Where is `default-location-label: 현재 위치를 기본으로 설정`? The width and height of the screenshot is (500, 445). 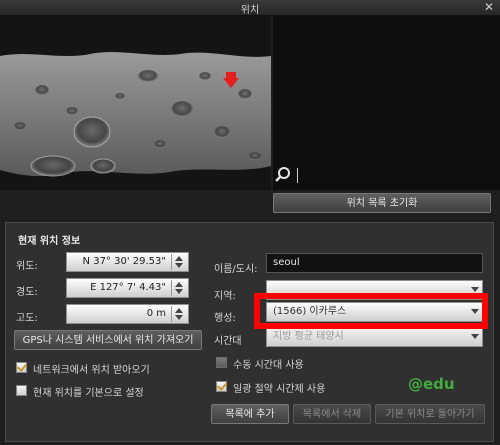 default-location-label: 현재 위치를 기본으로 설정 is located at coordinates (88, 393).